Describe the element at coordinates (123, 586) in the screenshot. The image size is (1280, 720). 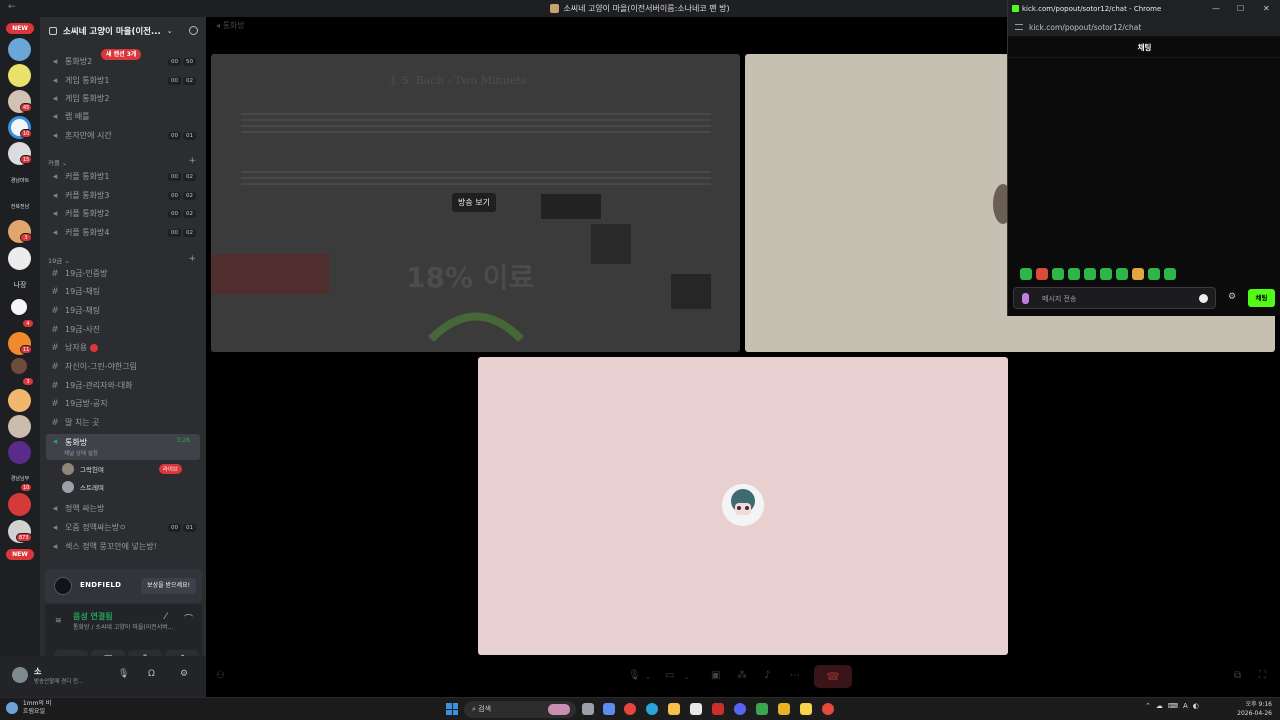
I see `promo-banner: ENDFIELD 보상을 받으세요!` at that location.